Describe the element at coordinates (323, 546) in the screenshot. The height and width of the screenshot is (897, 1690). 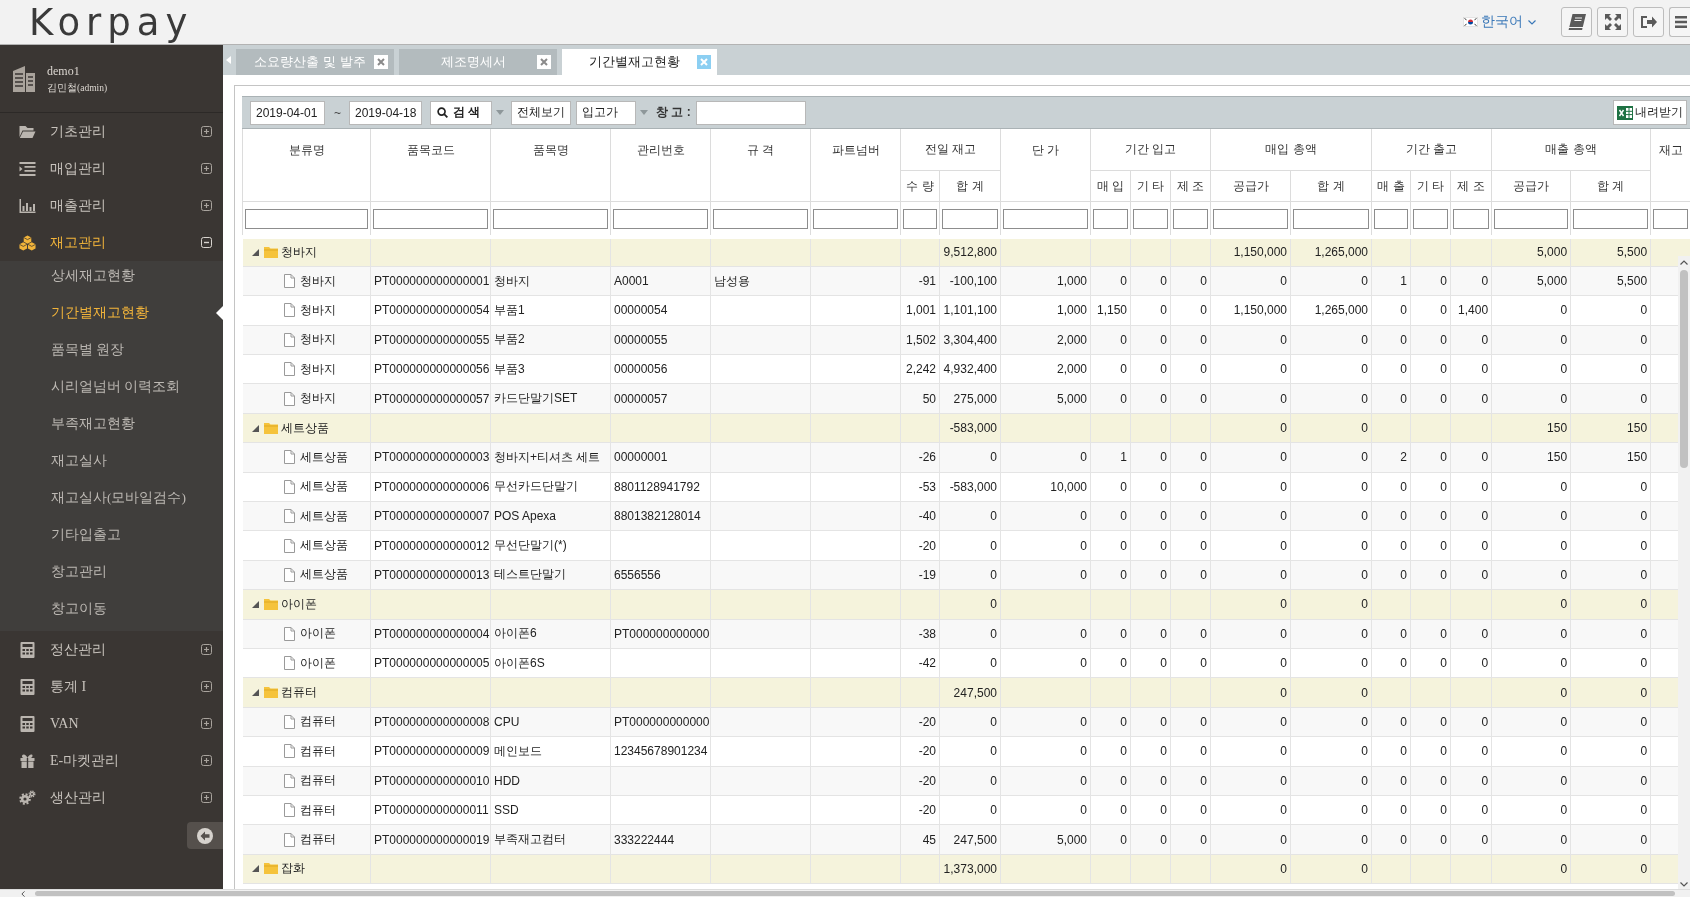
I see `category-name: 세트상품` at that location.